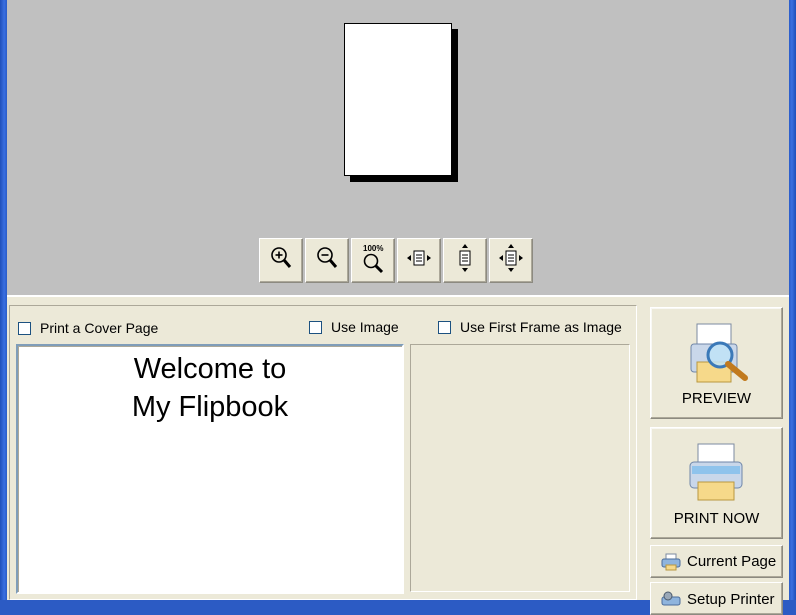 The width and height of the screenshot is (796, 615). I want to click on use-image-checkbox, so click(315, 327).